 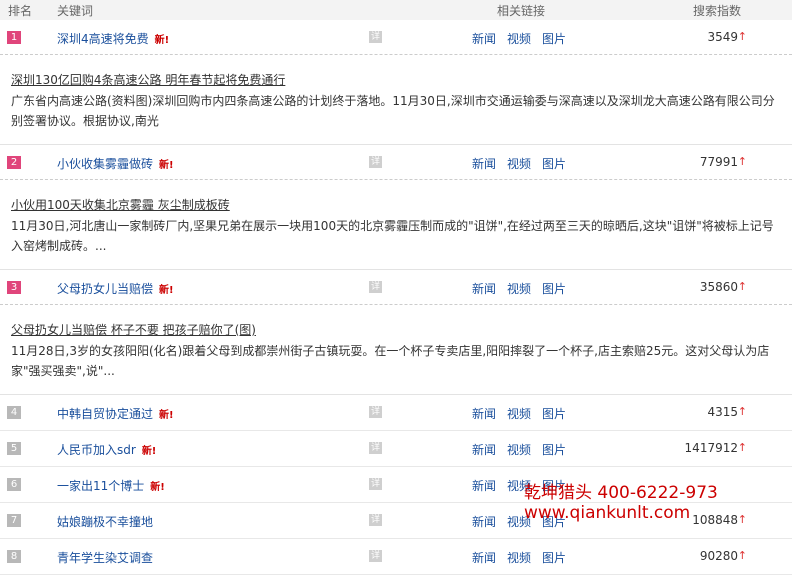 What do you see at coordinates (105, 289) in the screenshot?
I see `keyword-text: 父母扔女儿当赔偿` at bounding box center [105, 289].